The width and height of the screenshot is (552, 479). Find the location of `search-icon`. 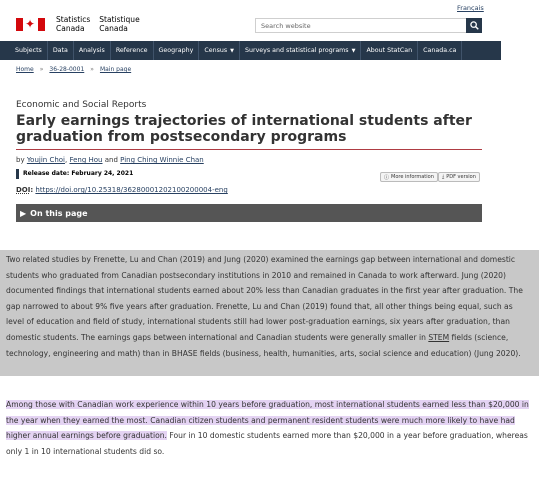

search-icon is located at coordinates (474, 25).